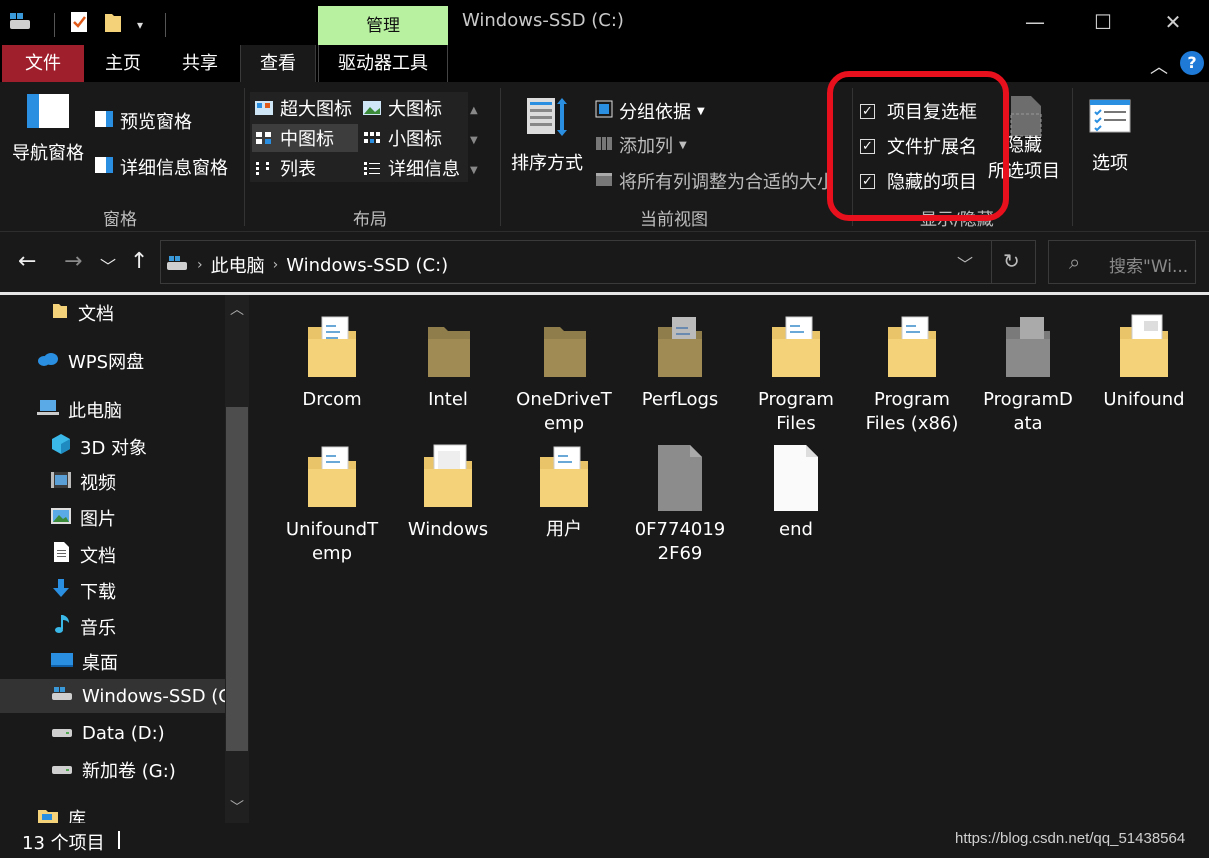 This screenshot has width=1209, height=858. I want to click on folder-windows: Windows, so click(448, 490).